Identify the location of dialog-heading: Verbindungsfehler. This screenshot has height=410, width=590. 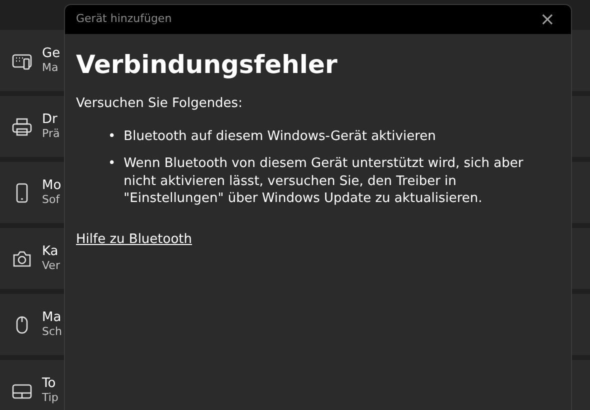
(207, 65).